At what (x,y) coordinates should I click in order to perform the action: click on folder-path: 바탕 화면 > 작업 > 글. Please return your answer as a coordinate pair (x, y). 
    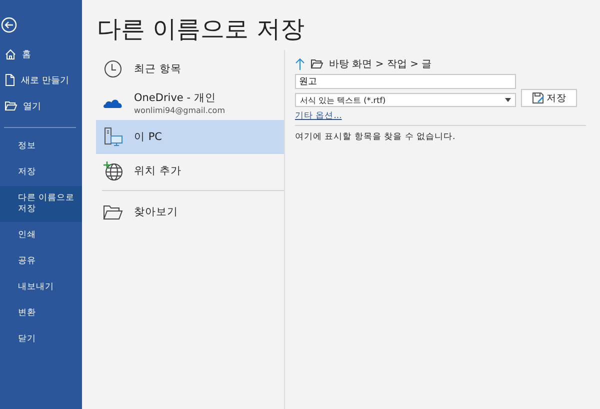
    Looking at the image, I should click on (380, 64).